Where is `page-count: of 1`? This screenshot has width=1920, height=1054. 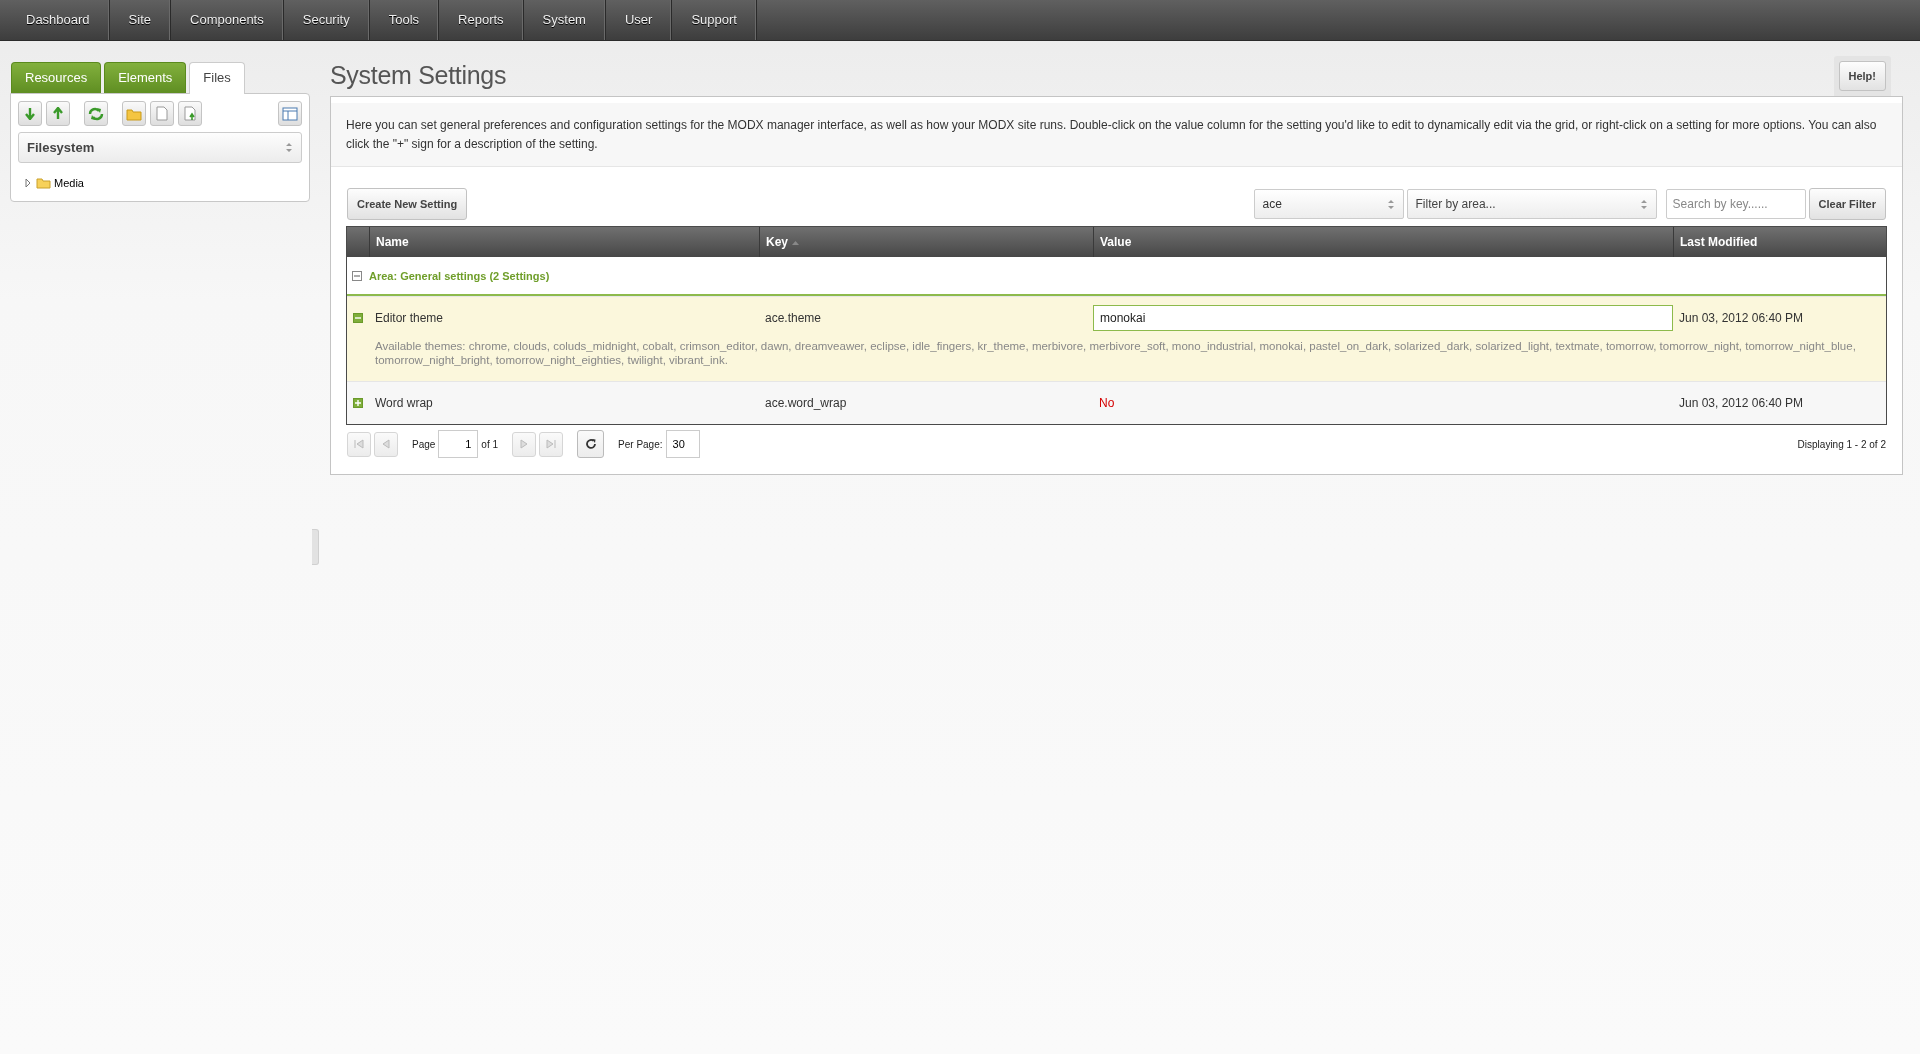
page-count: of 1 is located at coordinates (490, 444).